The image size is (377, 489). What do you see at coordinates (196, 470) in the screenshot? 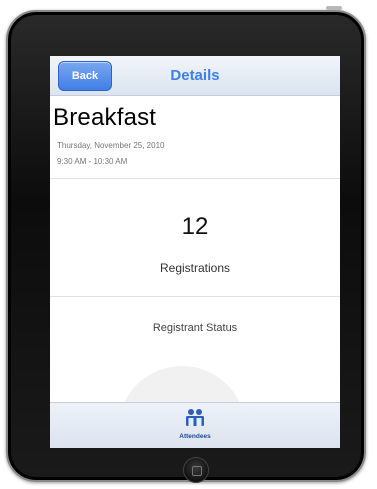
I see `home-button` at bounding box center [196, 470].